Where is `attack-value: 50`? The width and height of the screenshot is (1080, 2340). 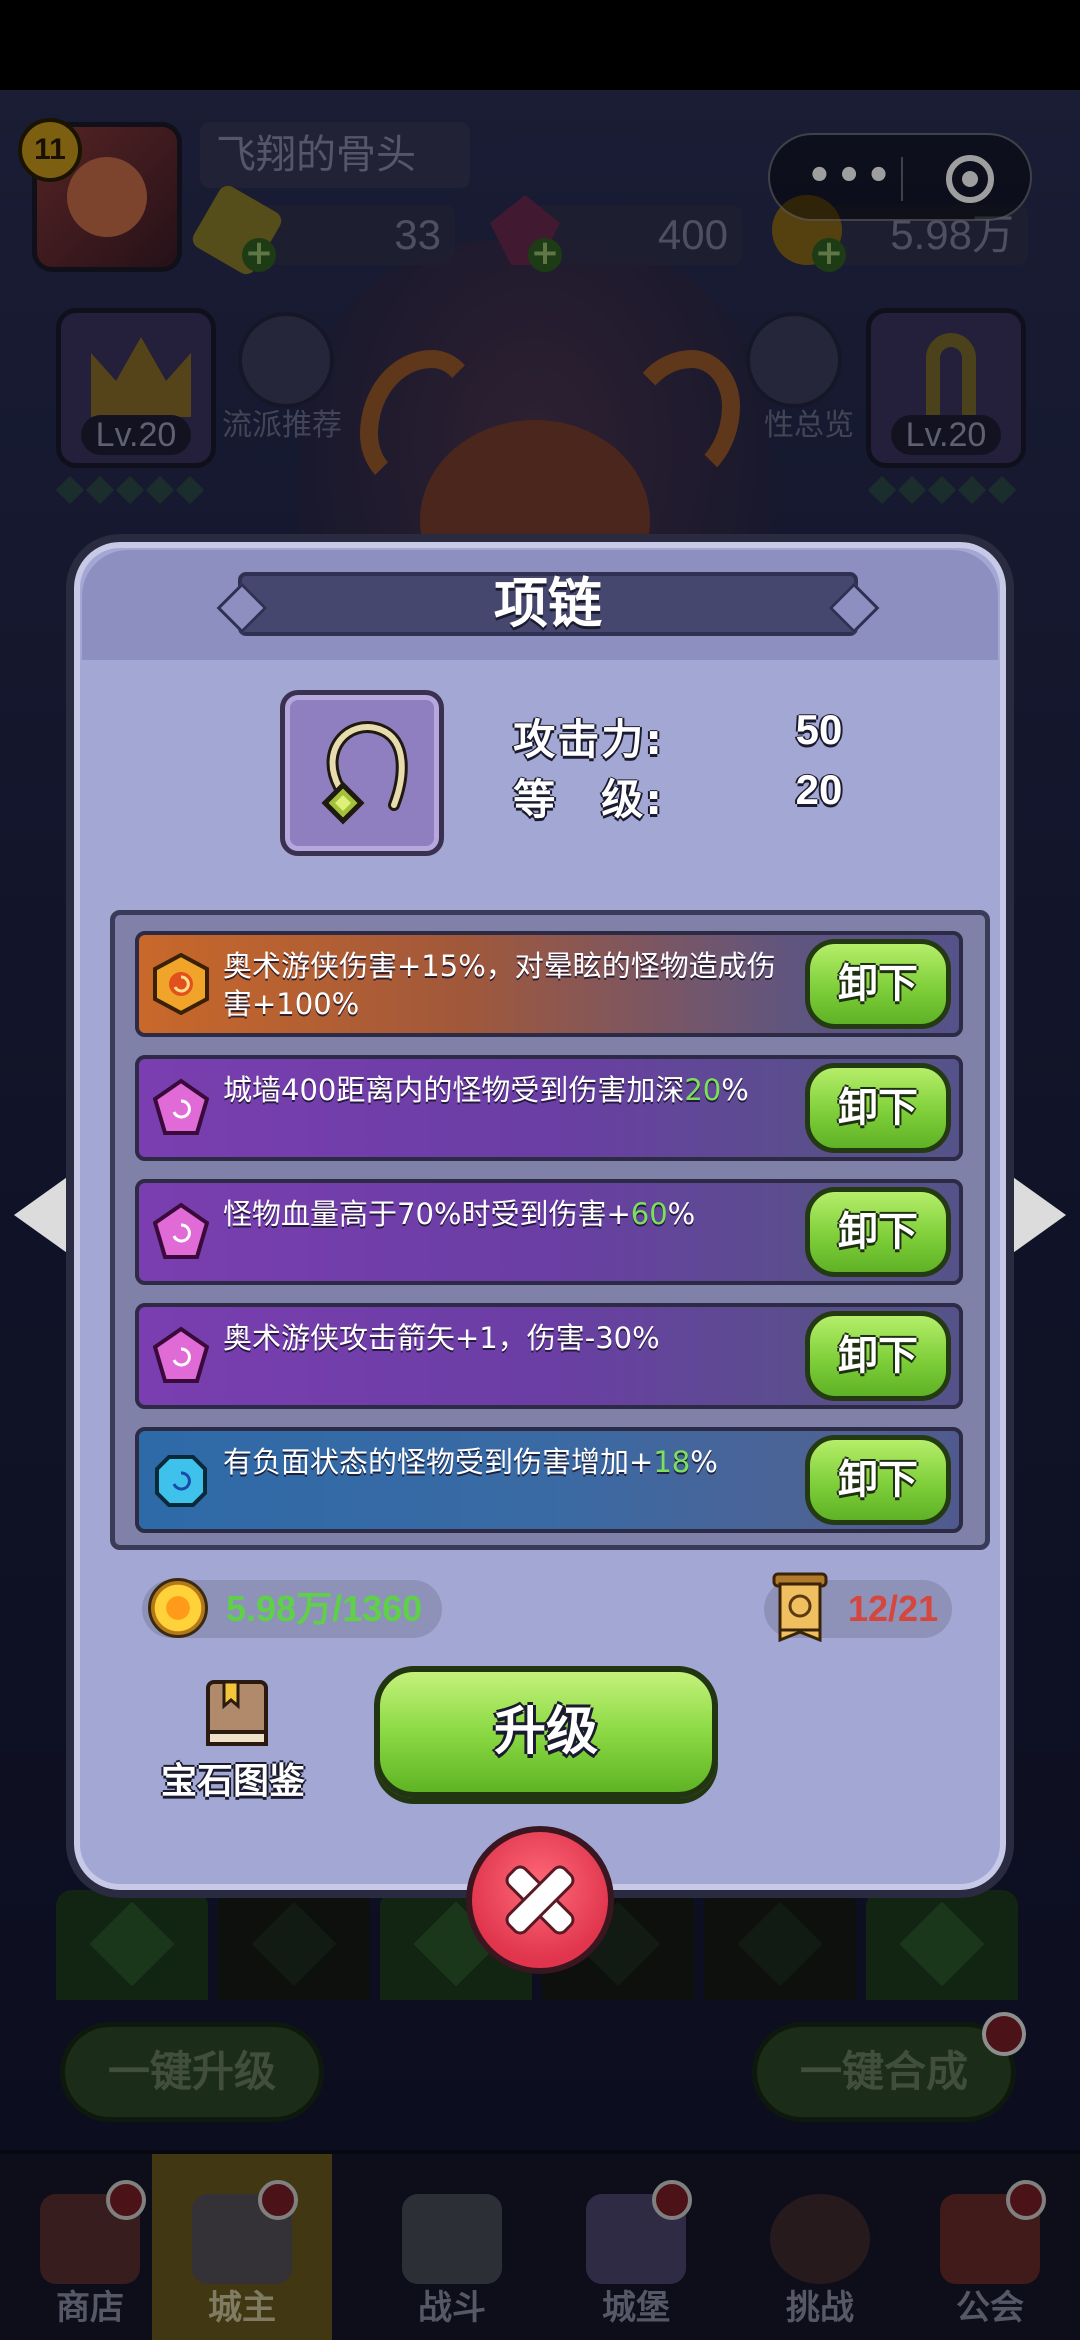
attack-value: 50 is located at coordinates (819, 729).